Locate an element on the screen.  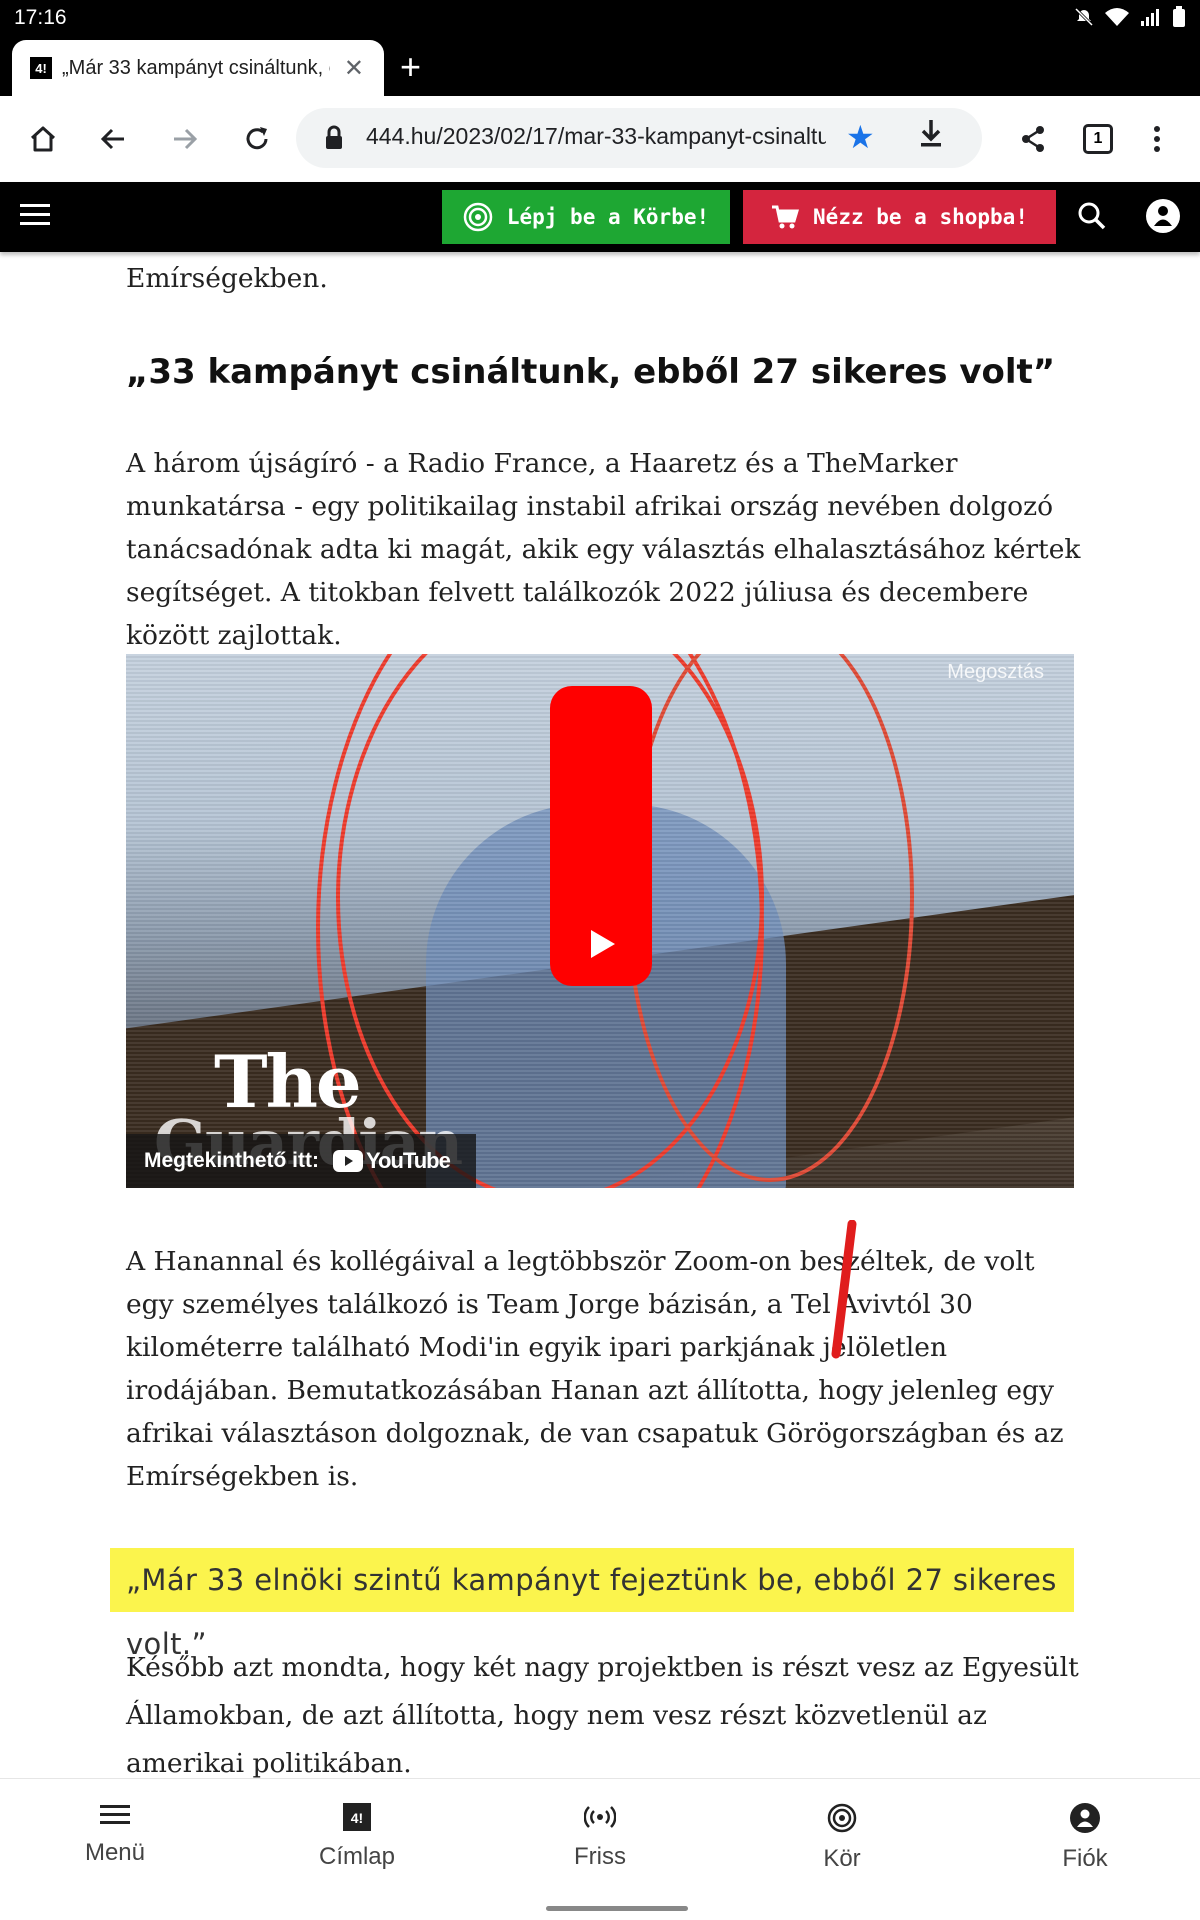
svg-text: 4! is located at coordinates (357, 1818).